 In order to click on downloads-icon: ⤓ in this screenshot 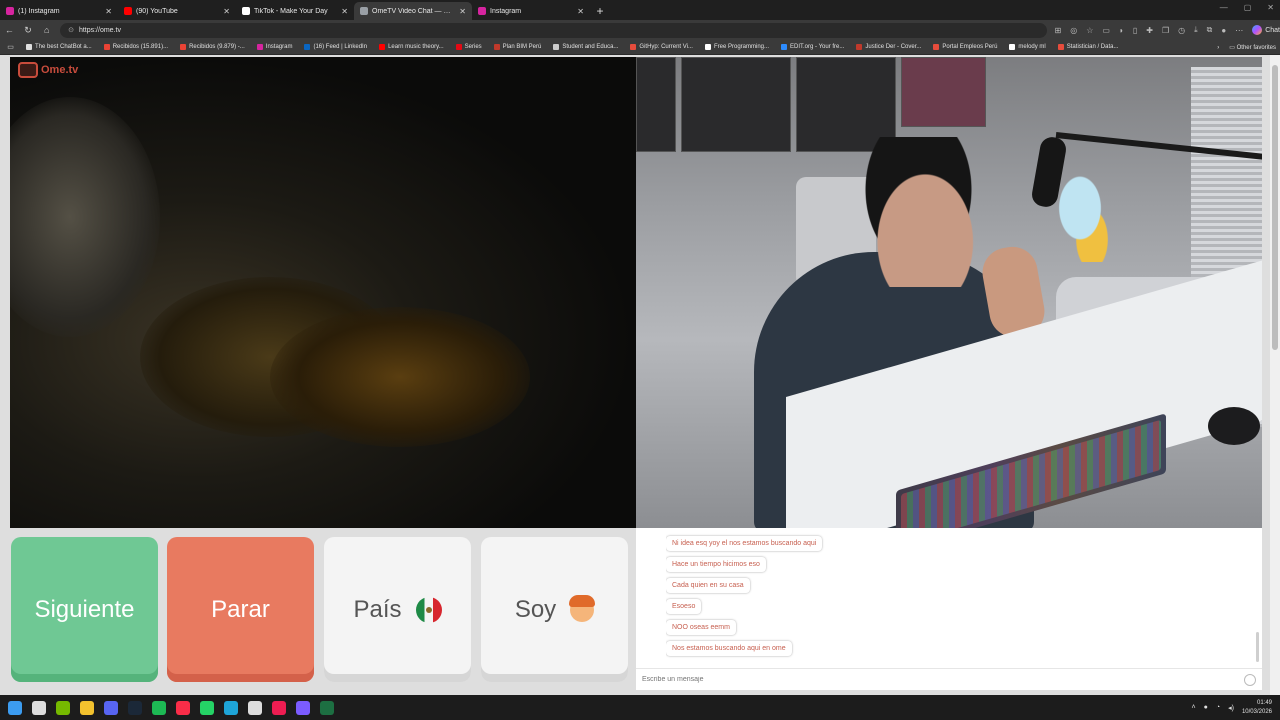, I will do `click(1196, 30)`.